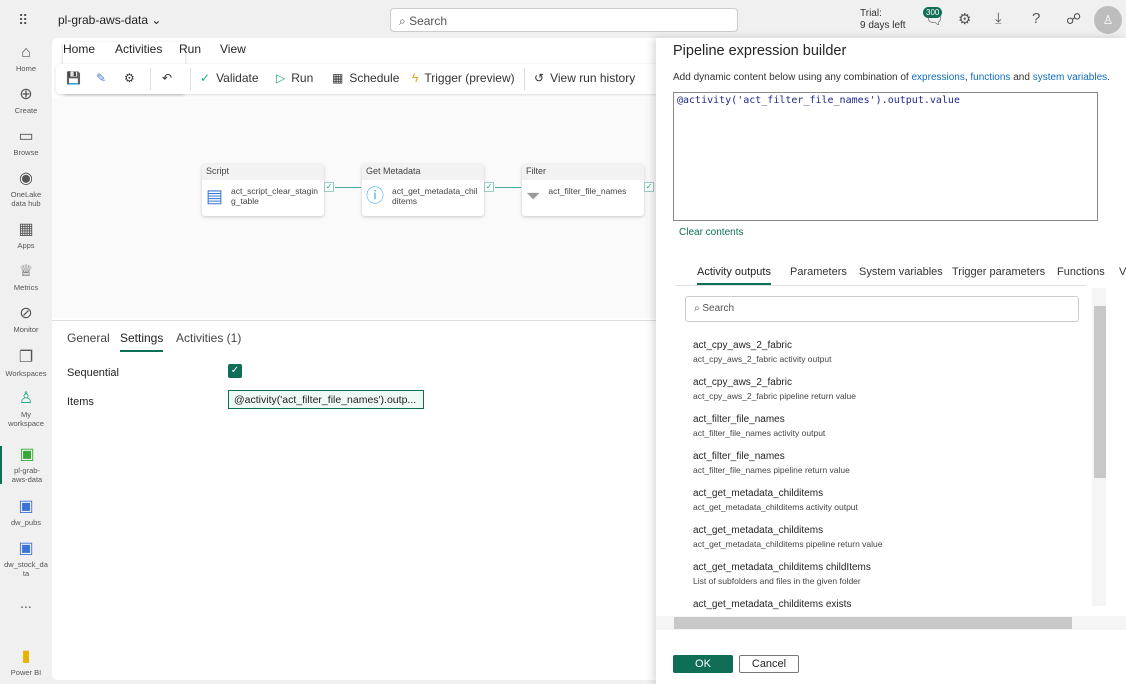 The image size is (1126, 684). I want to click on tab-view: View, so click(233, 49).